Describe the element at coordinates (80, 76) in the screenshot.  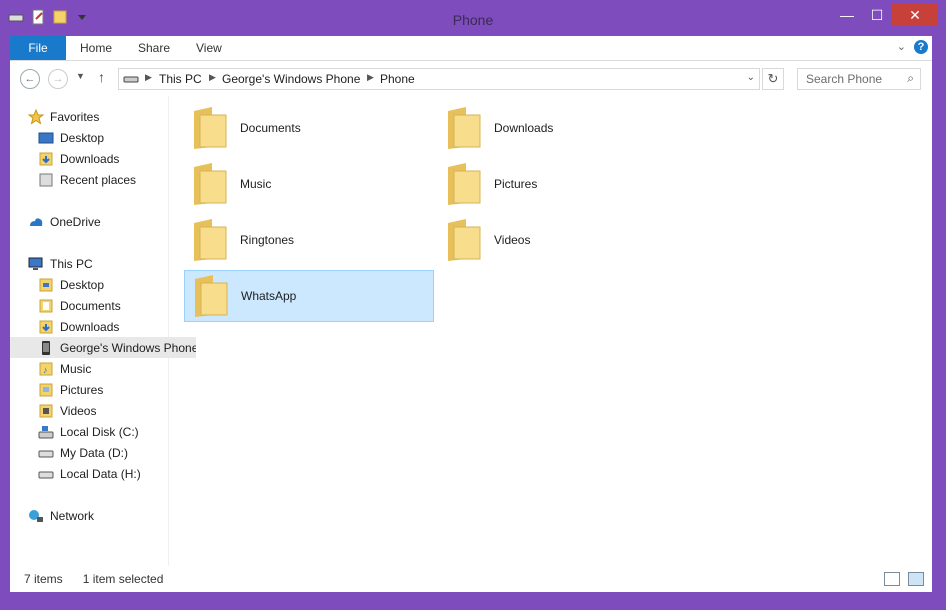
I see `recent-locations-icon: ▼` at that location.